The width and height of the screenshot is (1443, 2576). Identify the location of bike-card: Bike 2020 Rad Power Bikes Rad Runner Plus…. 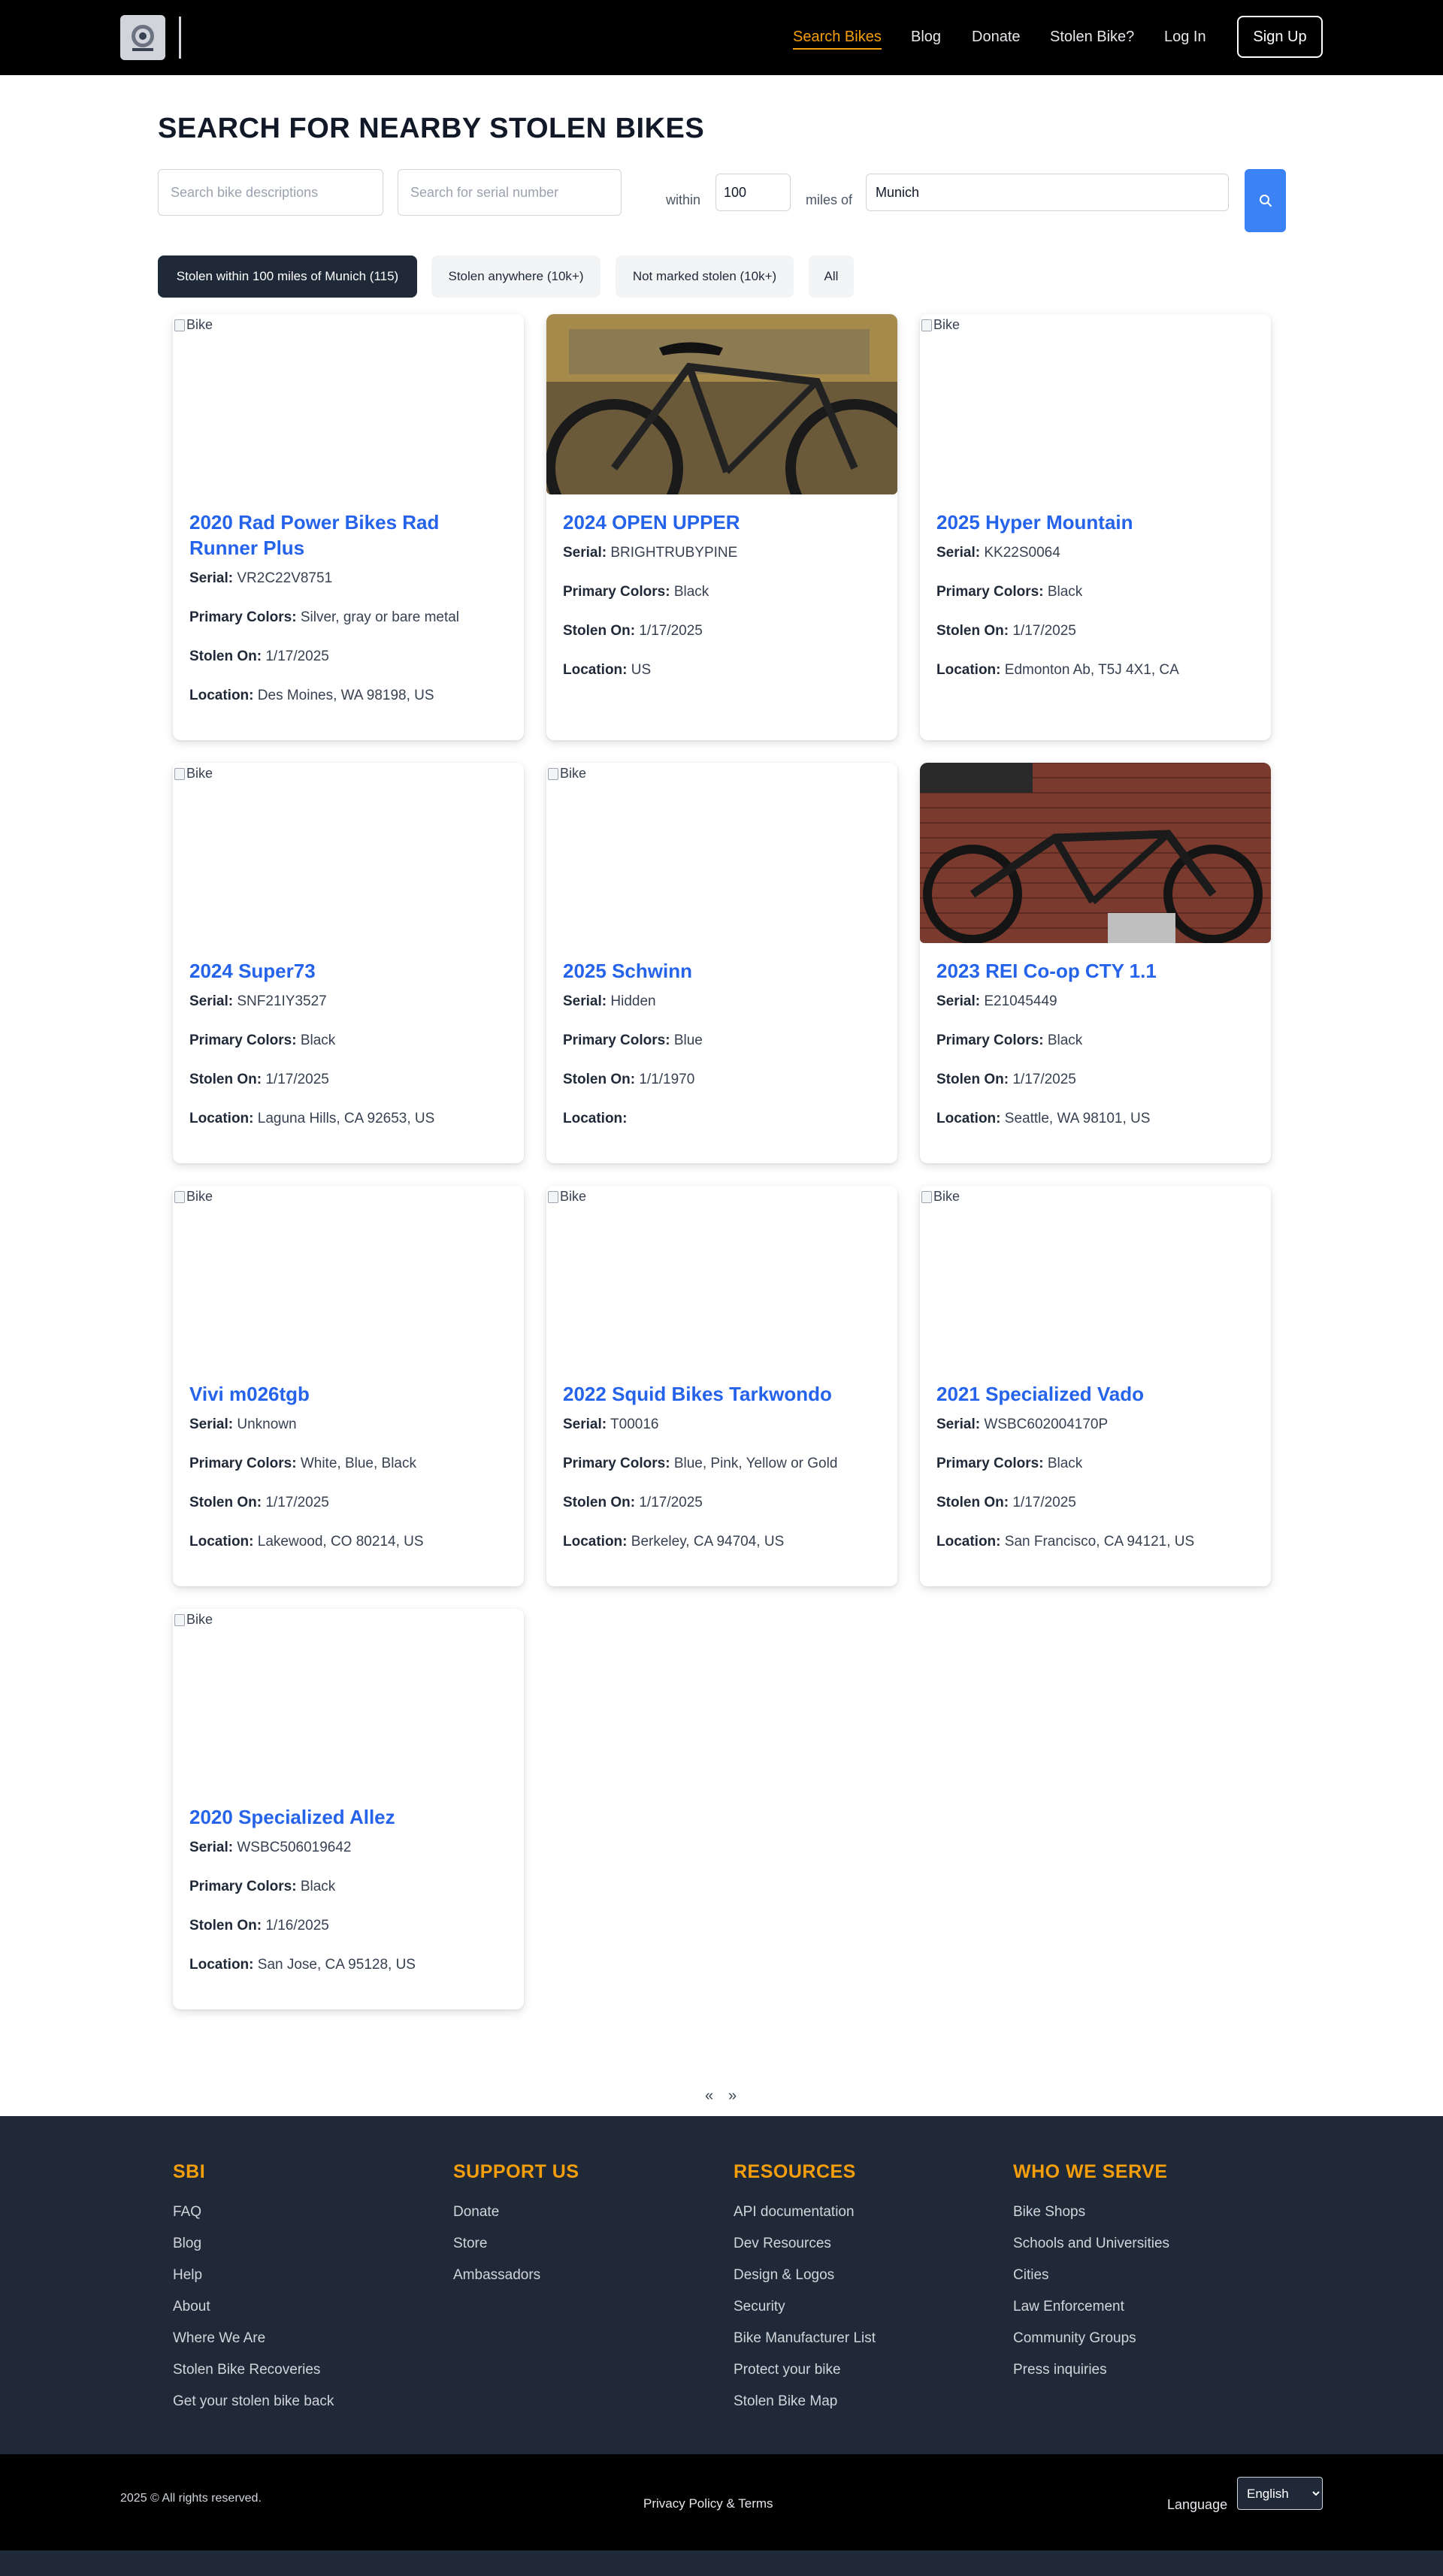
(349, 527).